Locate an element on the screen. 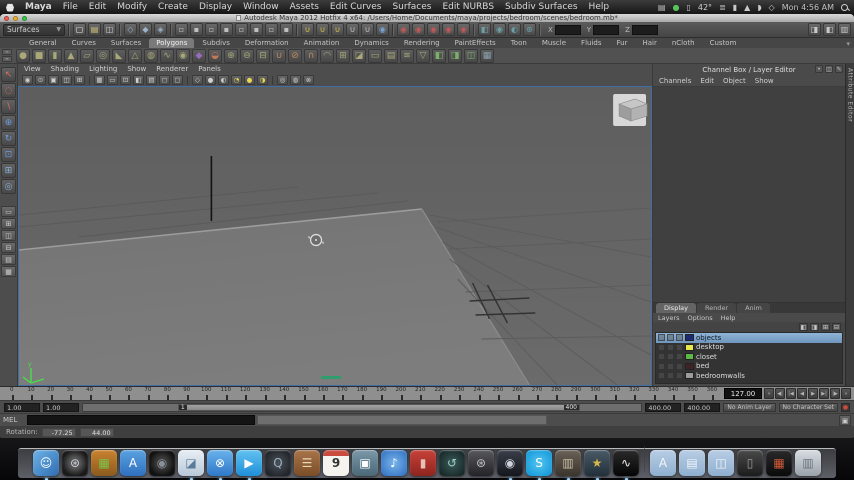  file-toolbar-icon: ▤ is located at coordinates (94, 29).